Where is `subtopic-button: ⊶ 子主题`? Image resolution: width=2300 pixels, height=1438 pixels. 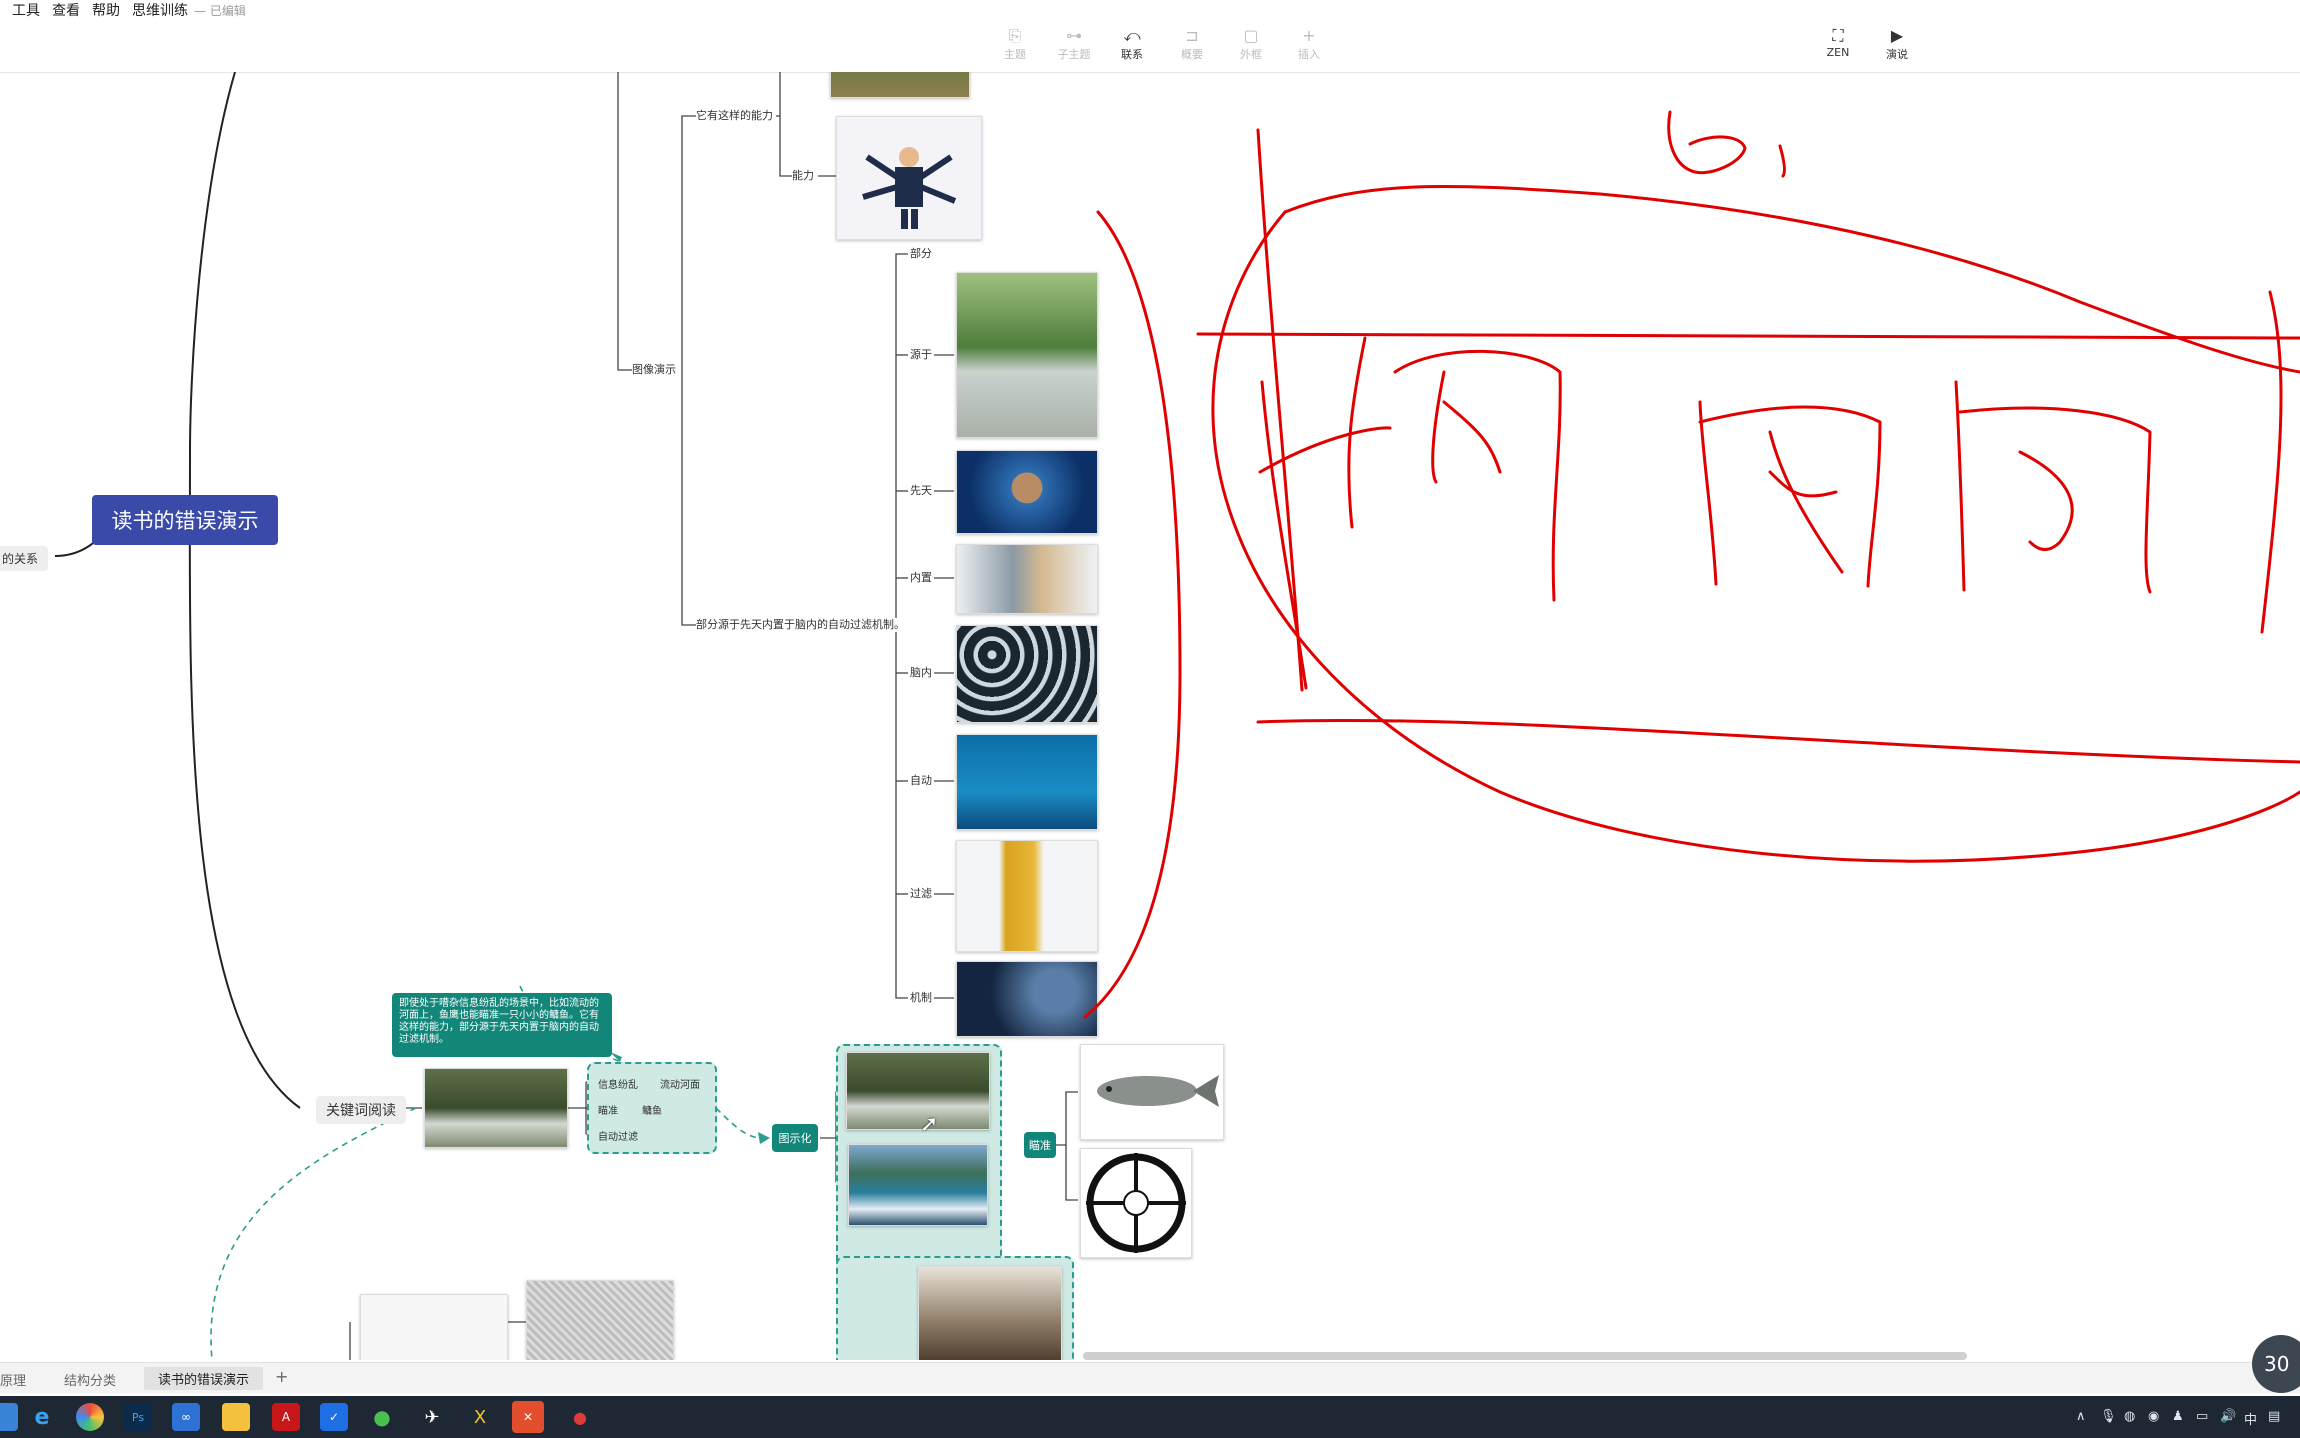 subtopic-button: ⊶ 子主题 is located at coordinates (1074, 44).